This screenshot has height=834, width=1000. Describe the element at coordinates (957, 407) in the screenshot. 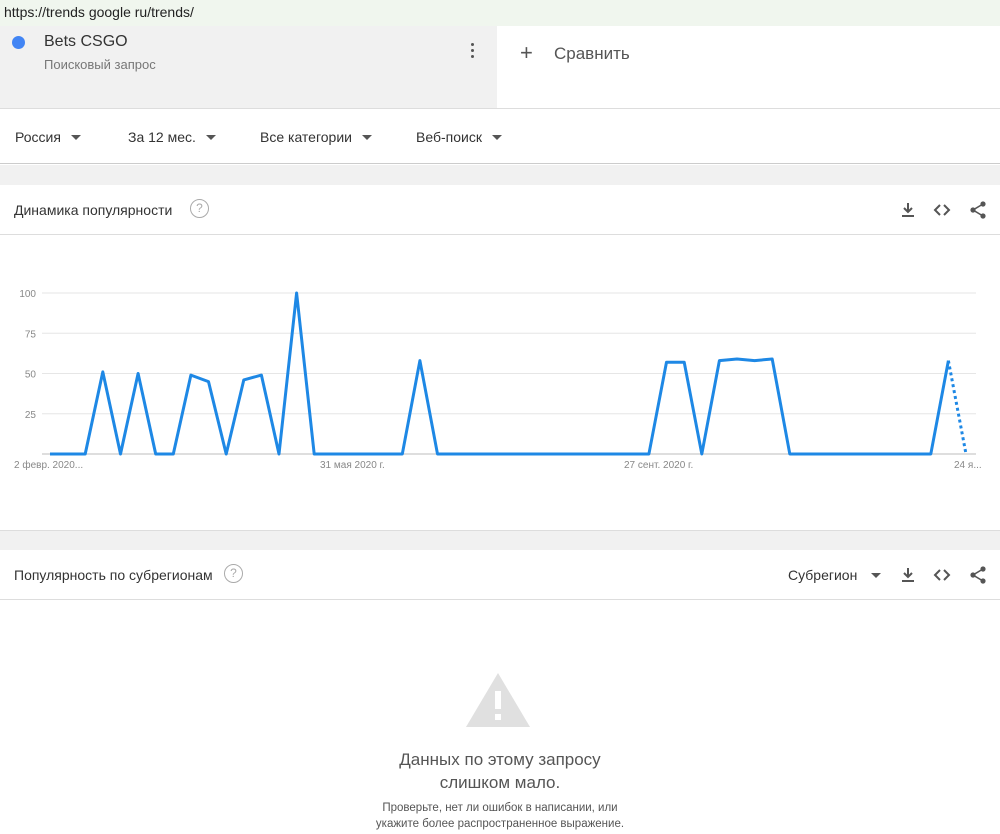

I see `series-partial-line` at that location.